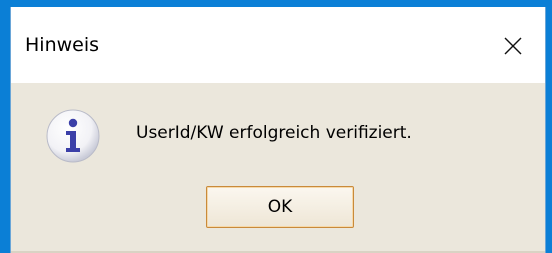 Image resolution: width=552 pixels, height=253 pixels. I want to click on ok-button: OK, so click(280, 207).